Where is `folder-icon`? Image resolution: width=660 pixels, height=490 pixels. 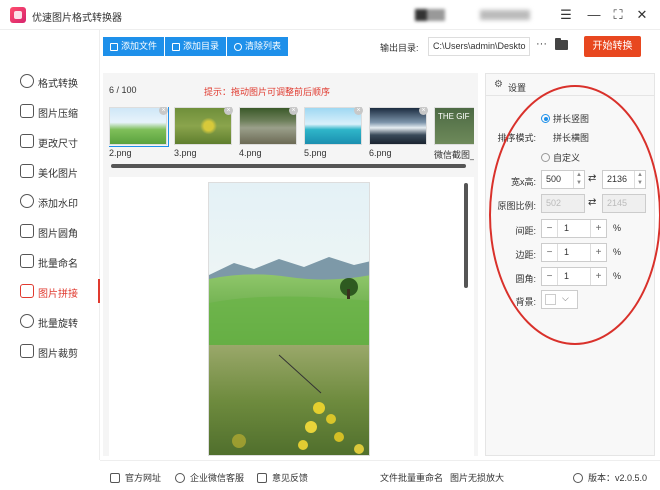 folder-icon is located at coordinates (176, 46).